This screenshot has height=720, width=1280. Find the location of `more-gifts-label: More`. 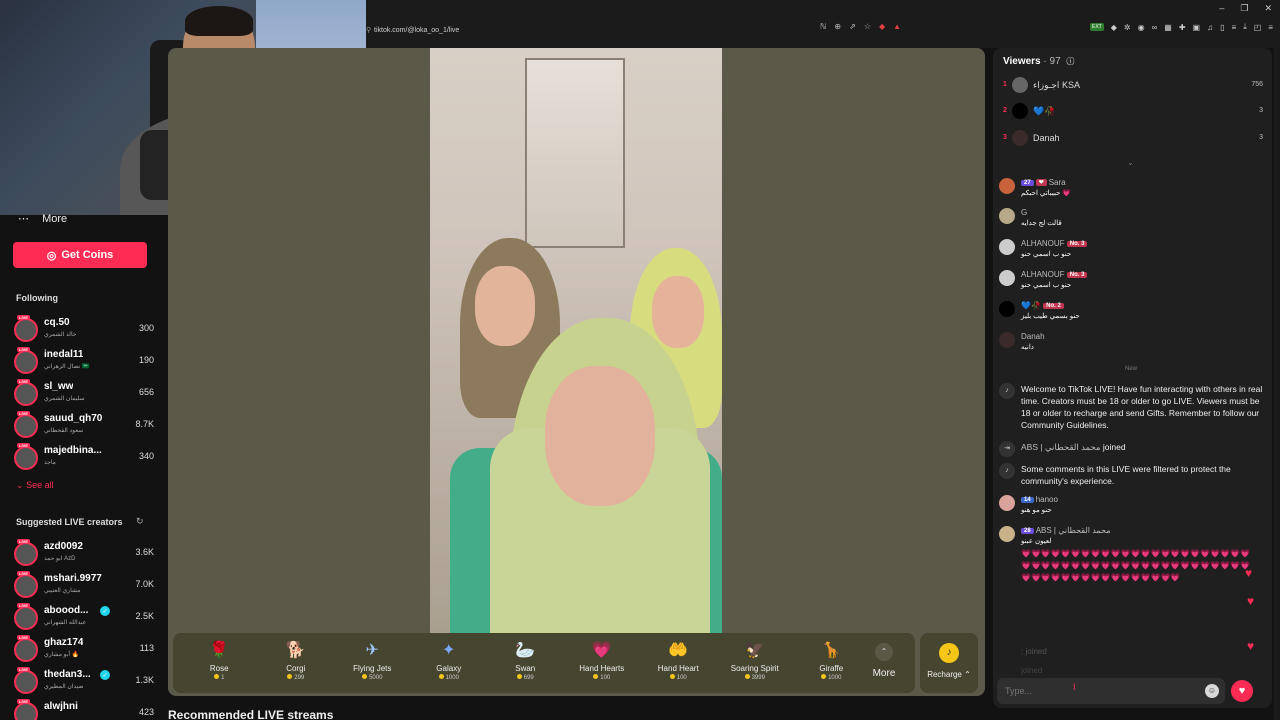

more-gifts-label: More is located at coordinates (884, 673).